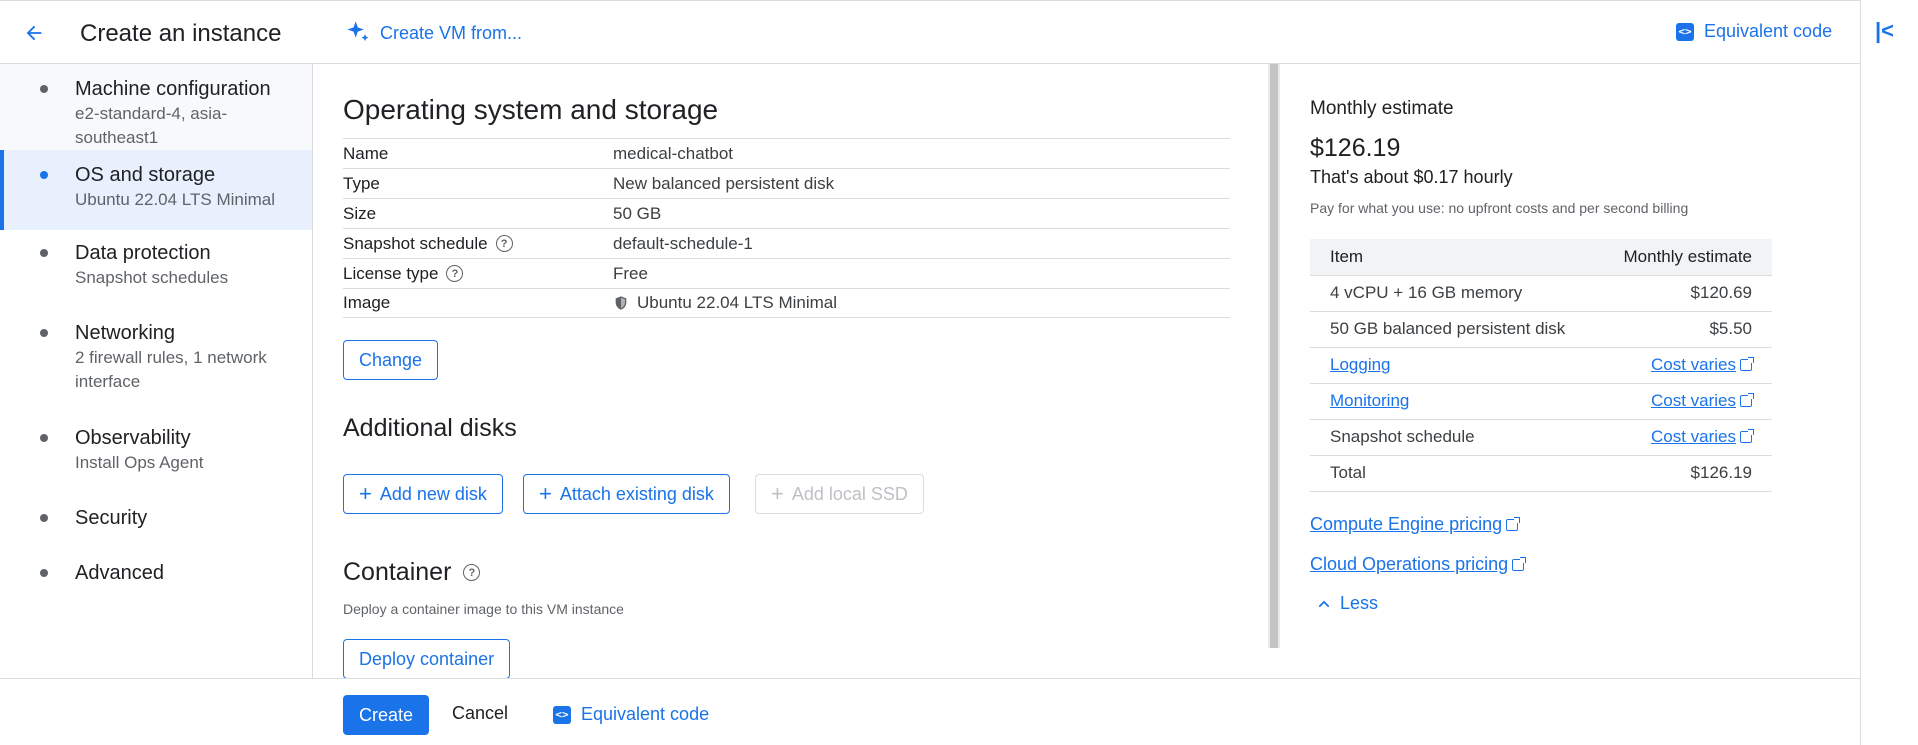 This screenshot has width=1918, height=745. I want to click on row-cost: $126.19, so click(1684, 473).